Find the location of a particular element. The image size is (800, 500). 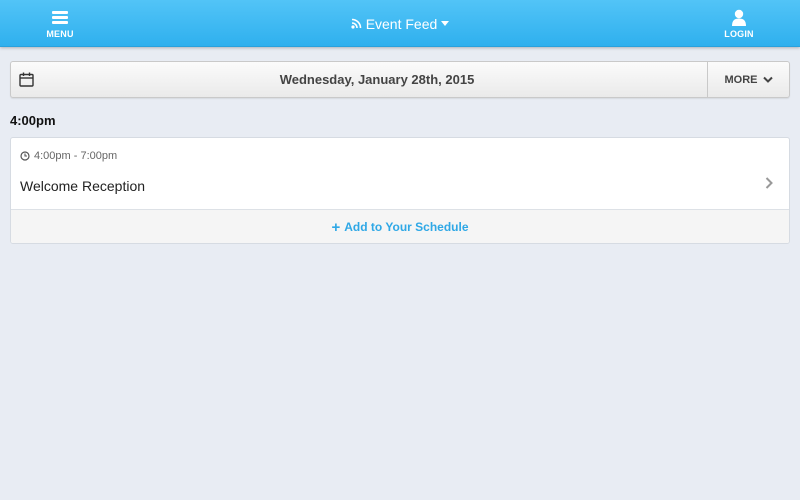

event-feed-dropdown: Event Feed is located at coordinates (400, 23).